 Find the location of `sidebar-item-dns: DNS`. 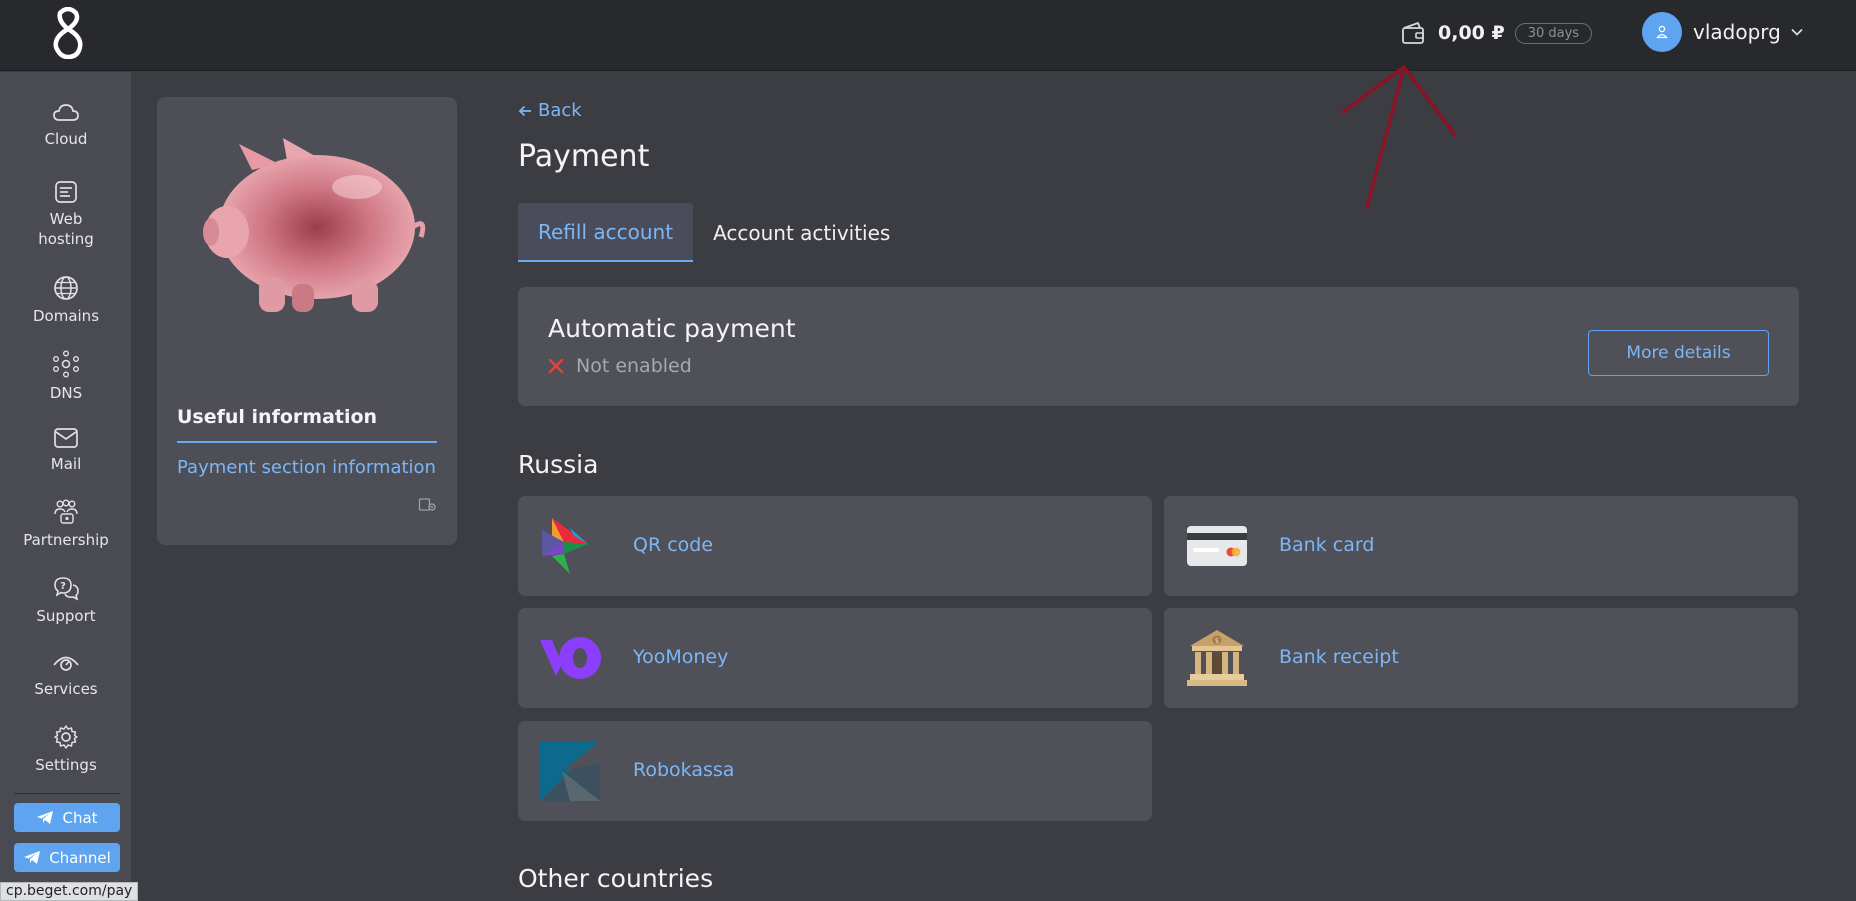

sidebar-item-dns: DNS is located at coordinates (66, 376).